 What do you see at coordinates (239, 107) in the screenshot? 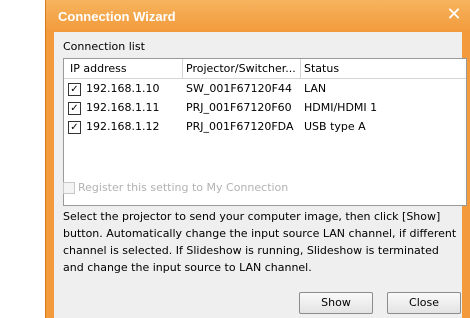
I see `device-cell: PRJ_001F67120F60` at bounding box center [239, 107].